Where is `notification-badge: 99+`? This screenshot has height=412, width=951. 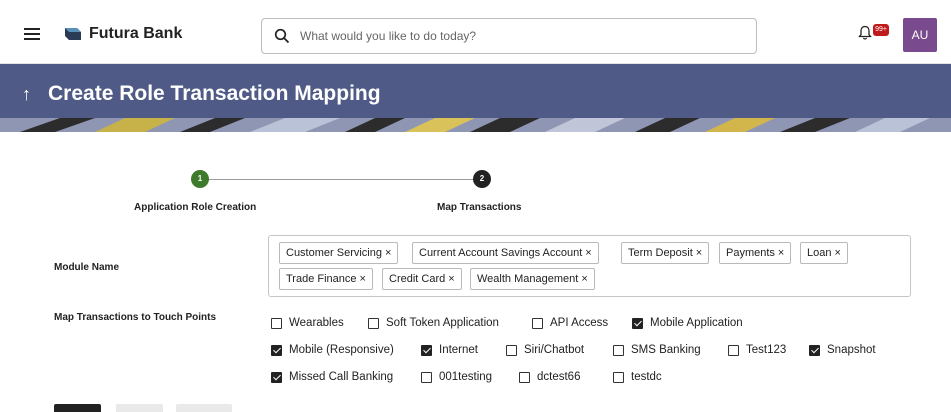
notification-badge: 99+ is located at coordinates (881, 30).